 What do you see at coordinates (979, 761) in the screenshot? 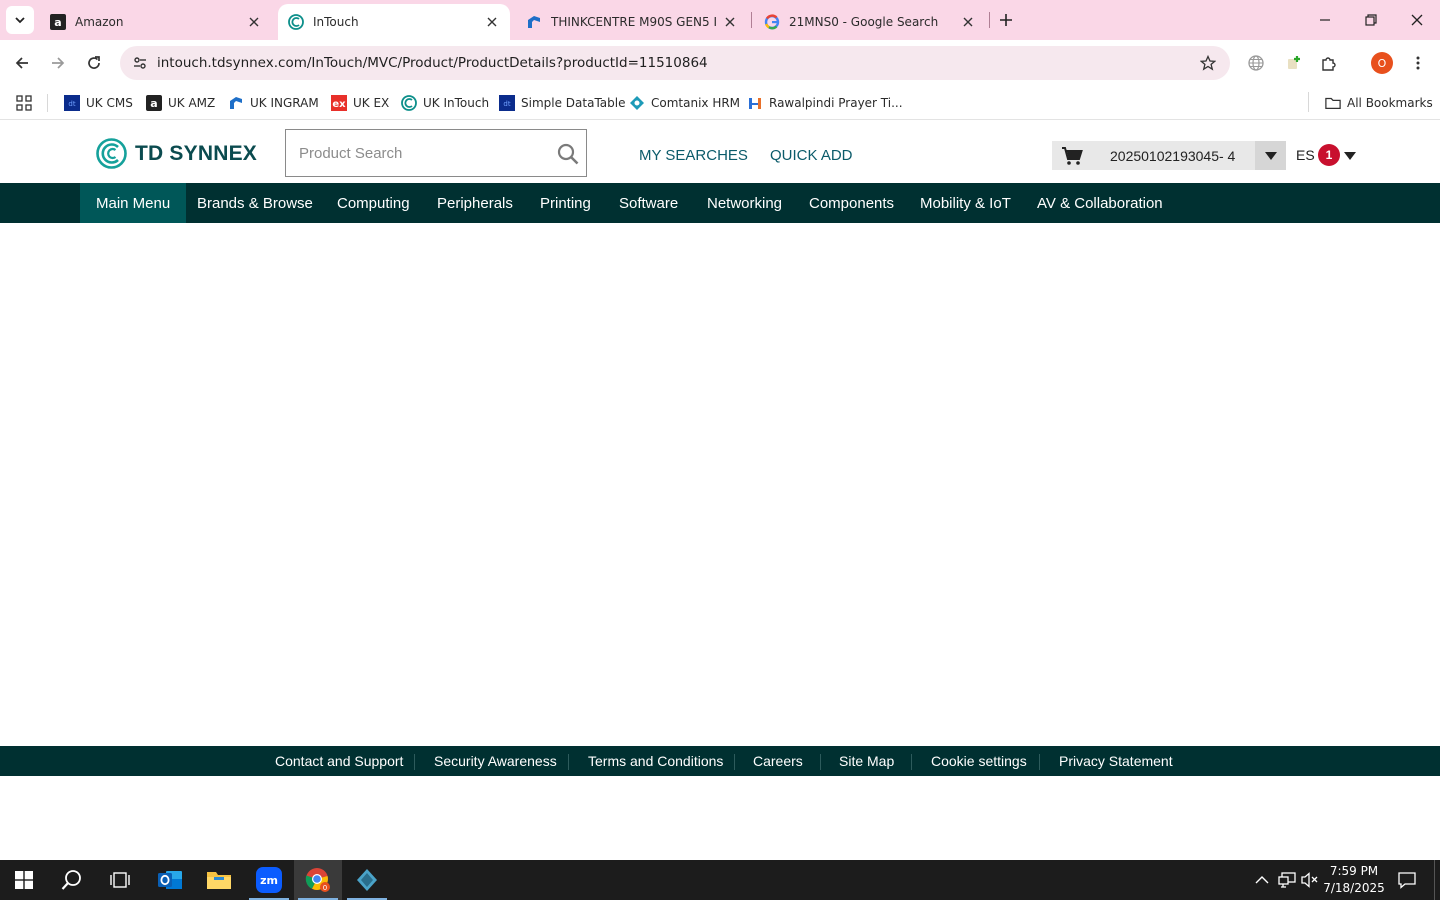
I see `footer-cookie-settings: Cookie settings` at bounding box center [979, 761].